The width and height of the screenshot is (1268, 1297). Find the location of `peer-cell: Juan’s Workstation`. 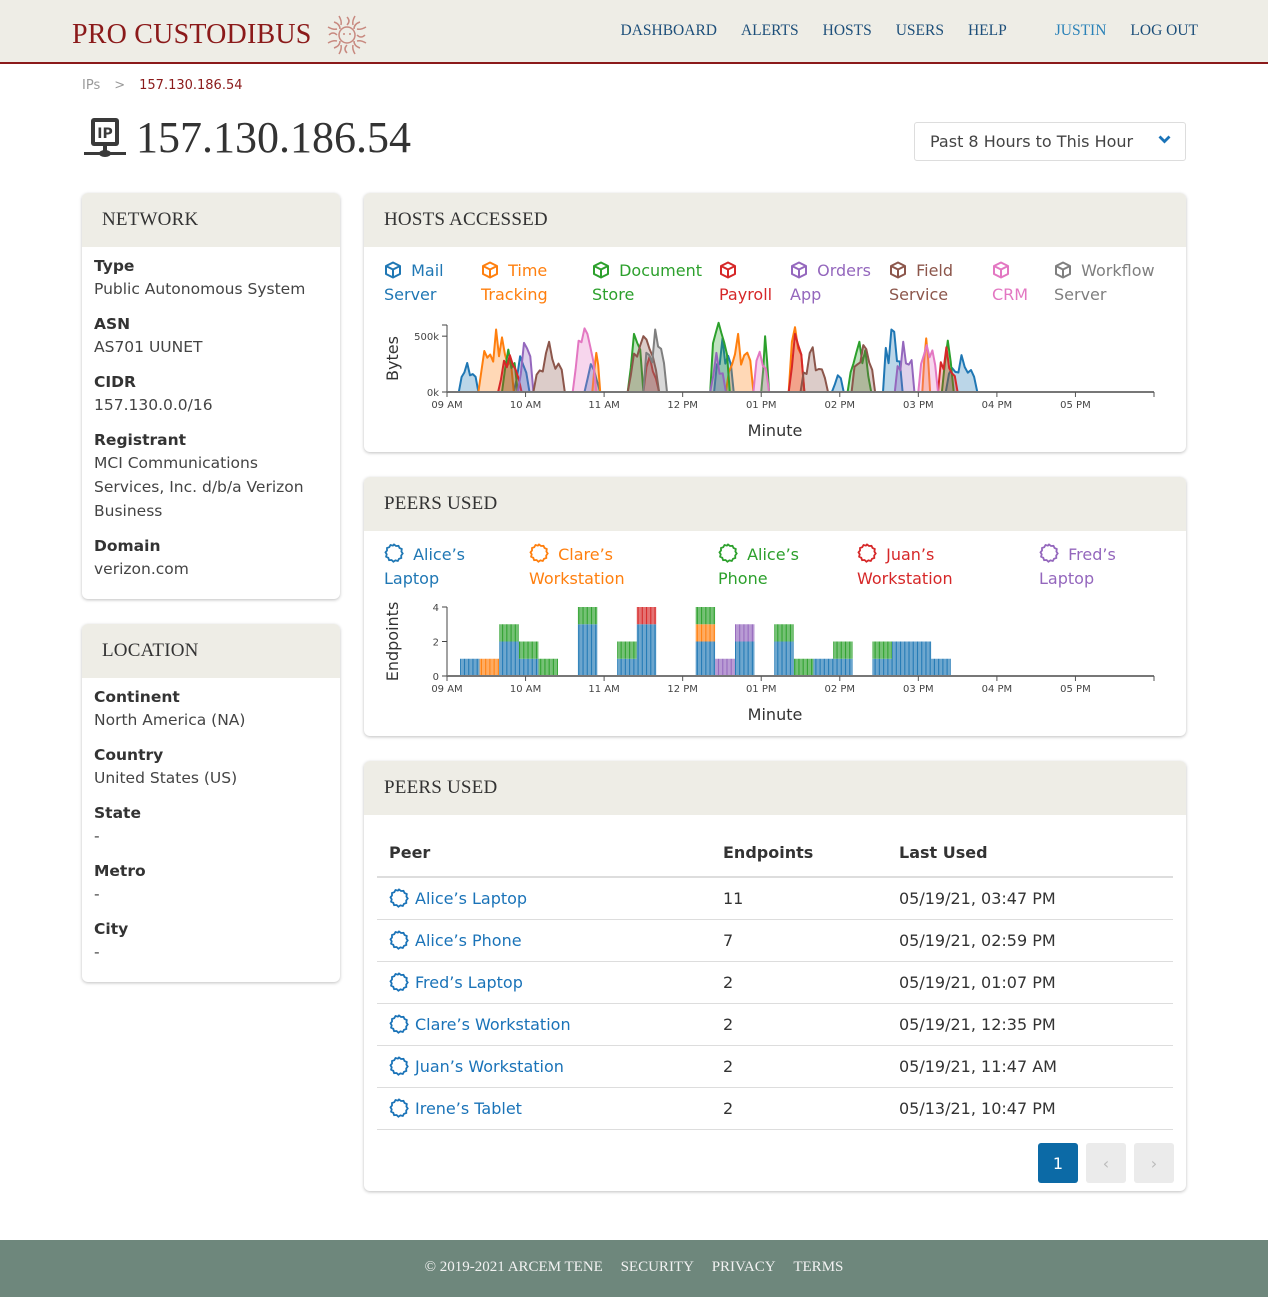

peer-cell: Juan’s Workstation is located at coordinates (544, 1066).